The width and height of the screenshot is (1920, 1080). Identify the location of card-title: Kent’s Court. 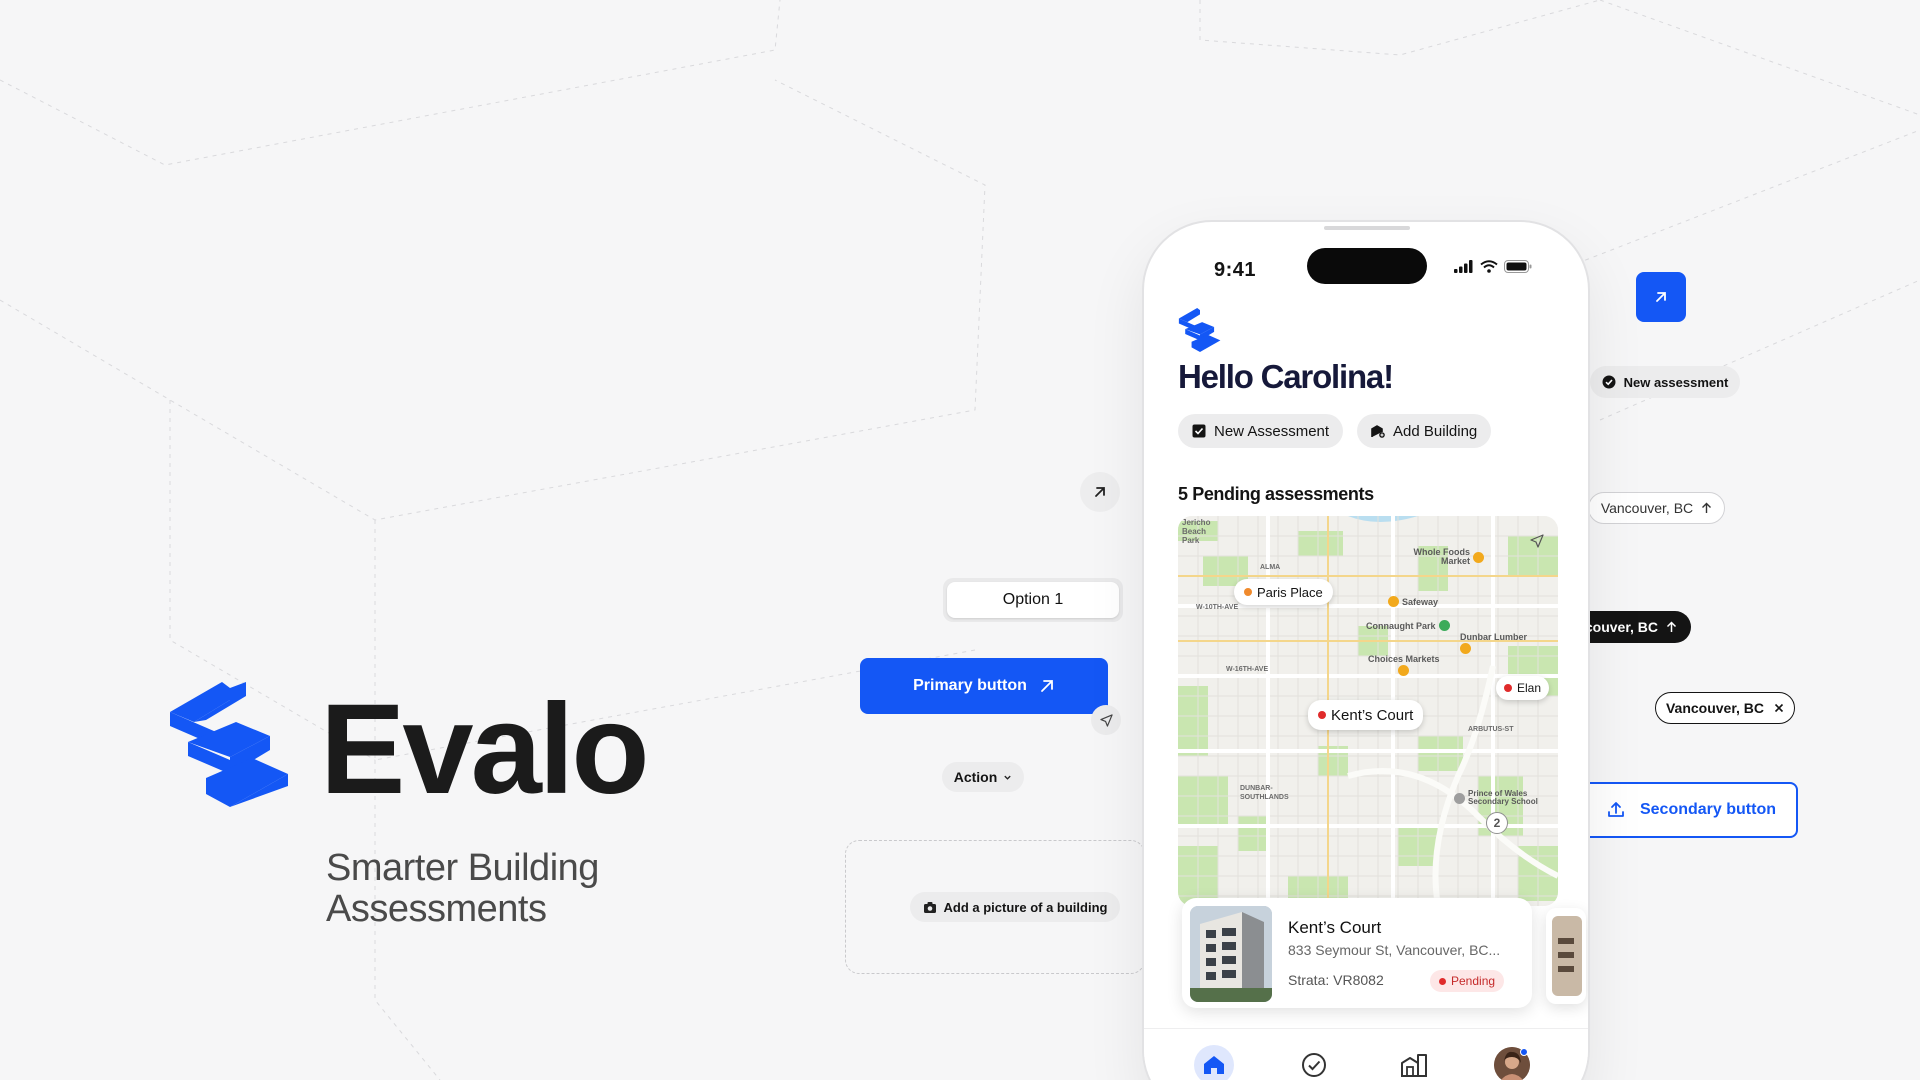
(1335, 927).